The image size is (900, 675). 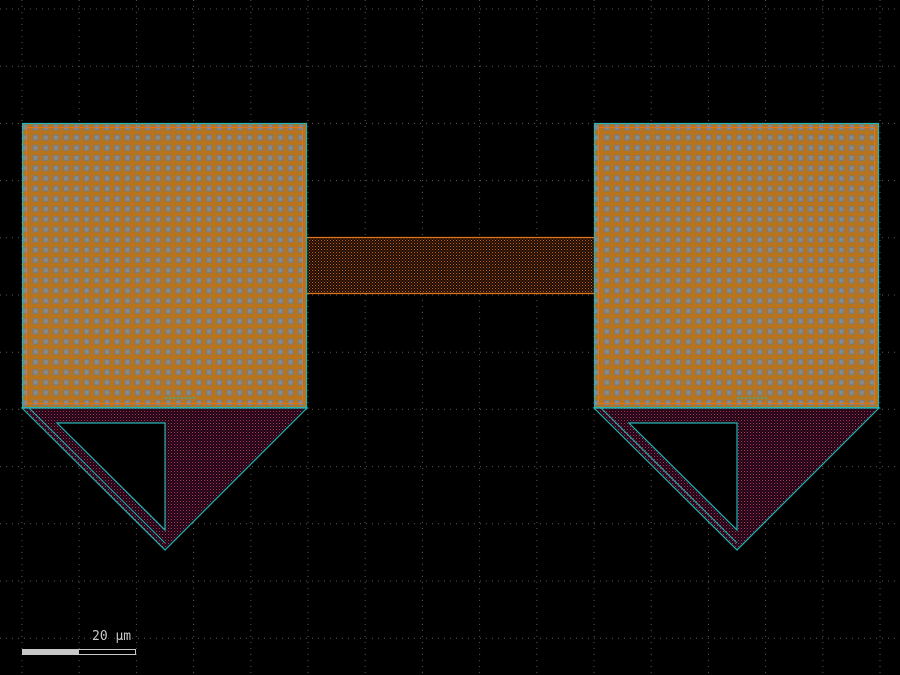 What do you see at coordinates (682, 477) in the screenshot?
I see `pad-right-taper-cutout` at bounding box center [682, 477].